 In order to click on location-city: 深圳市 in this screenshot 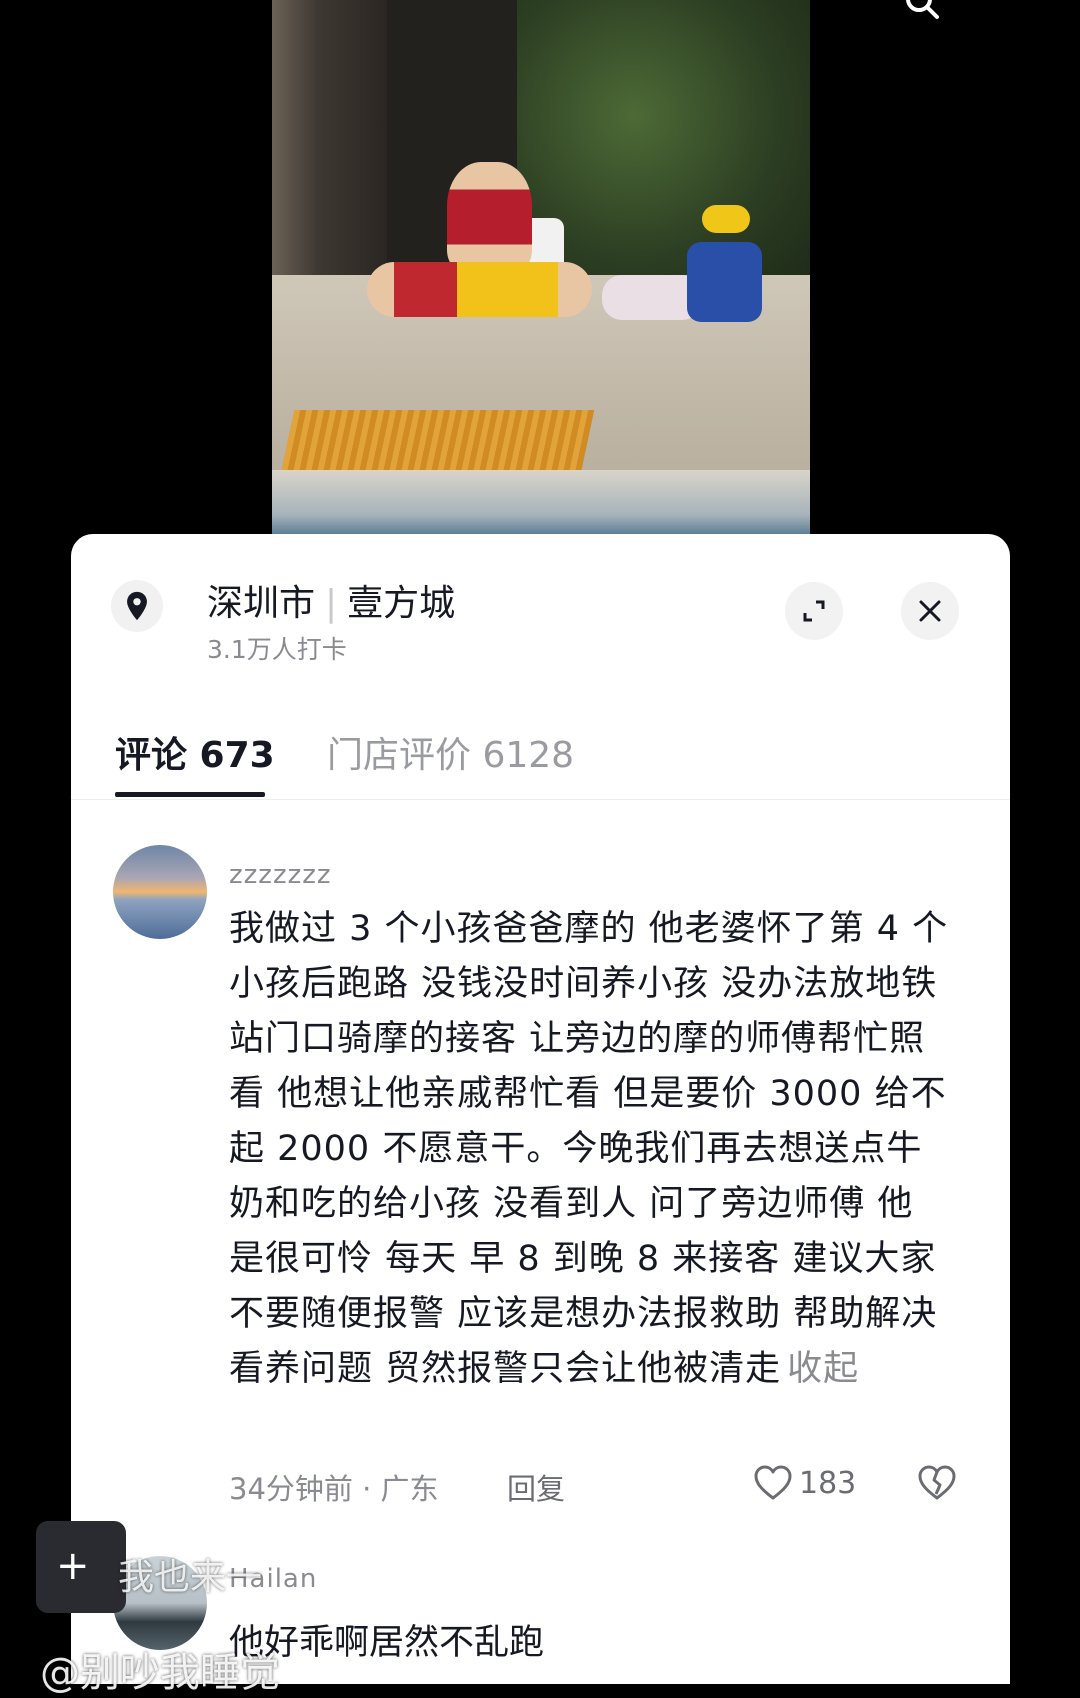, I will do `click(261, 603)`.